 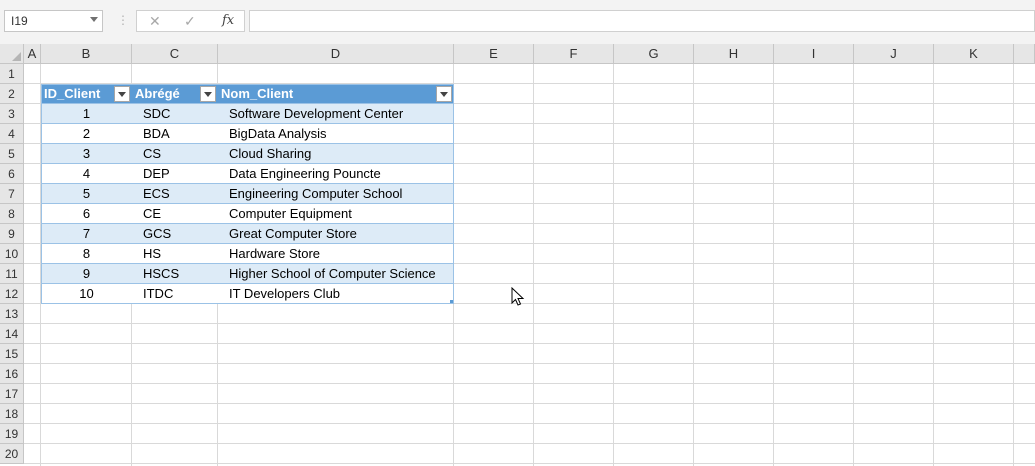 What do you see at coordinates (341, 194) in the screenshot?
I see `cell-nom-client: Engineering Computer School` at bounding box center [341, 194].